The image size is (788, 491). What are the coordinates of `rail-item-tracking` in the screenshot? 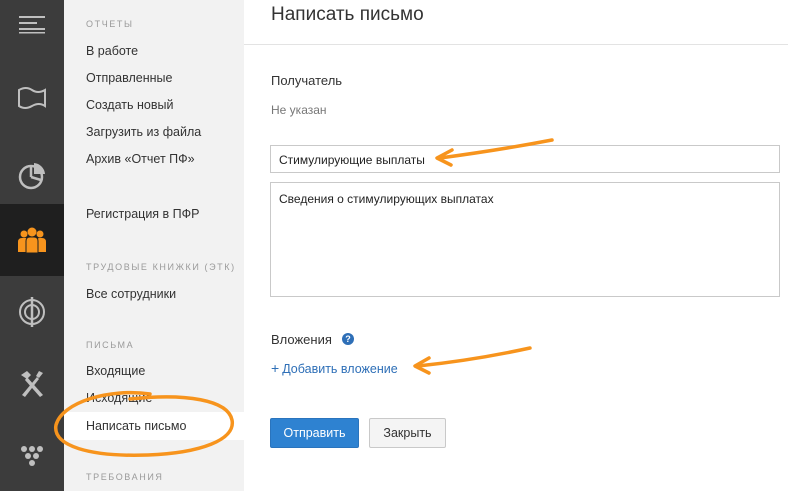 It's located at (32, 312).